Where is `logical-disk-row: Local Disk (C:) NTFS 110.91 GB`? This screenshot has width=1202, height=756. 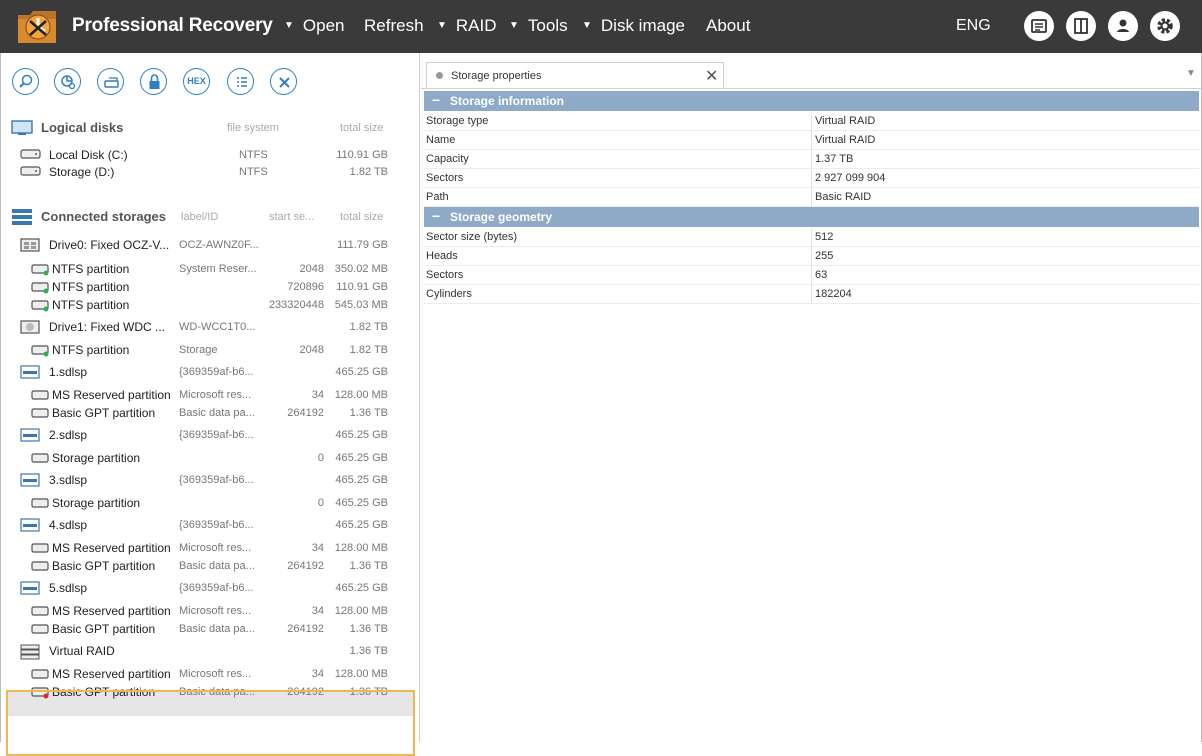
logical-disk-row: Local Disk (C:) NTFS 110.91 GB is located at coordinates (211, 155).